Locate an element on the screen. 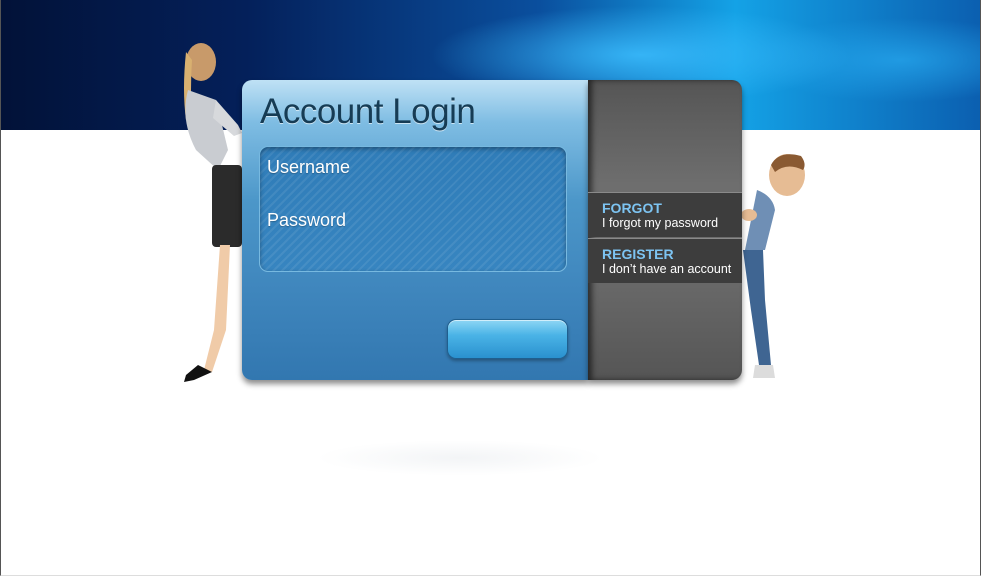 The width and height of the screenshot is (981, 577). register-link: REGISTER I don’t have an account is located at coordinates (665, 260).